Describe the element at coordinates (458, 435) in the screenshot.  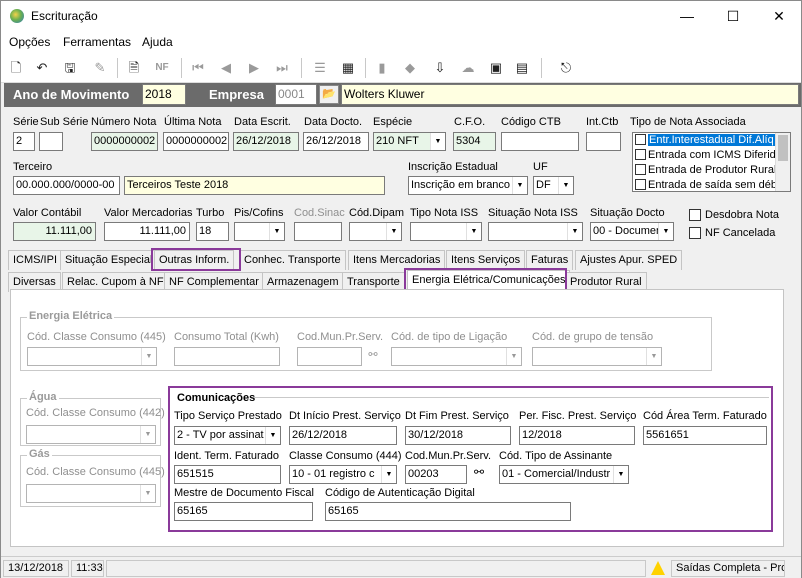
I see `dt-fim-input: 30/12/2018` at that location.